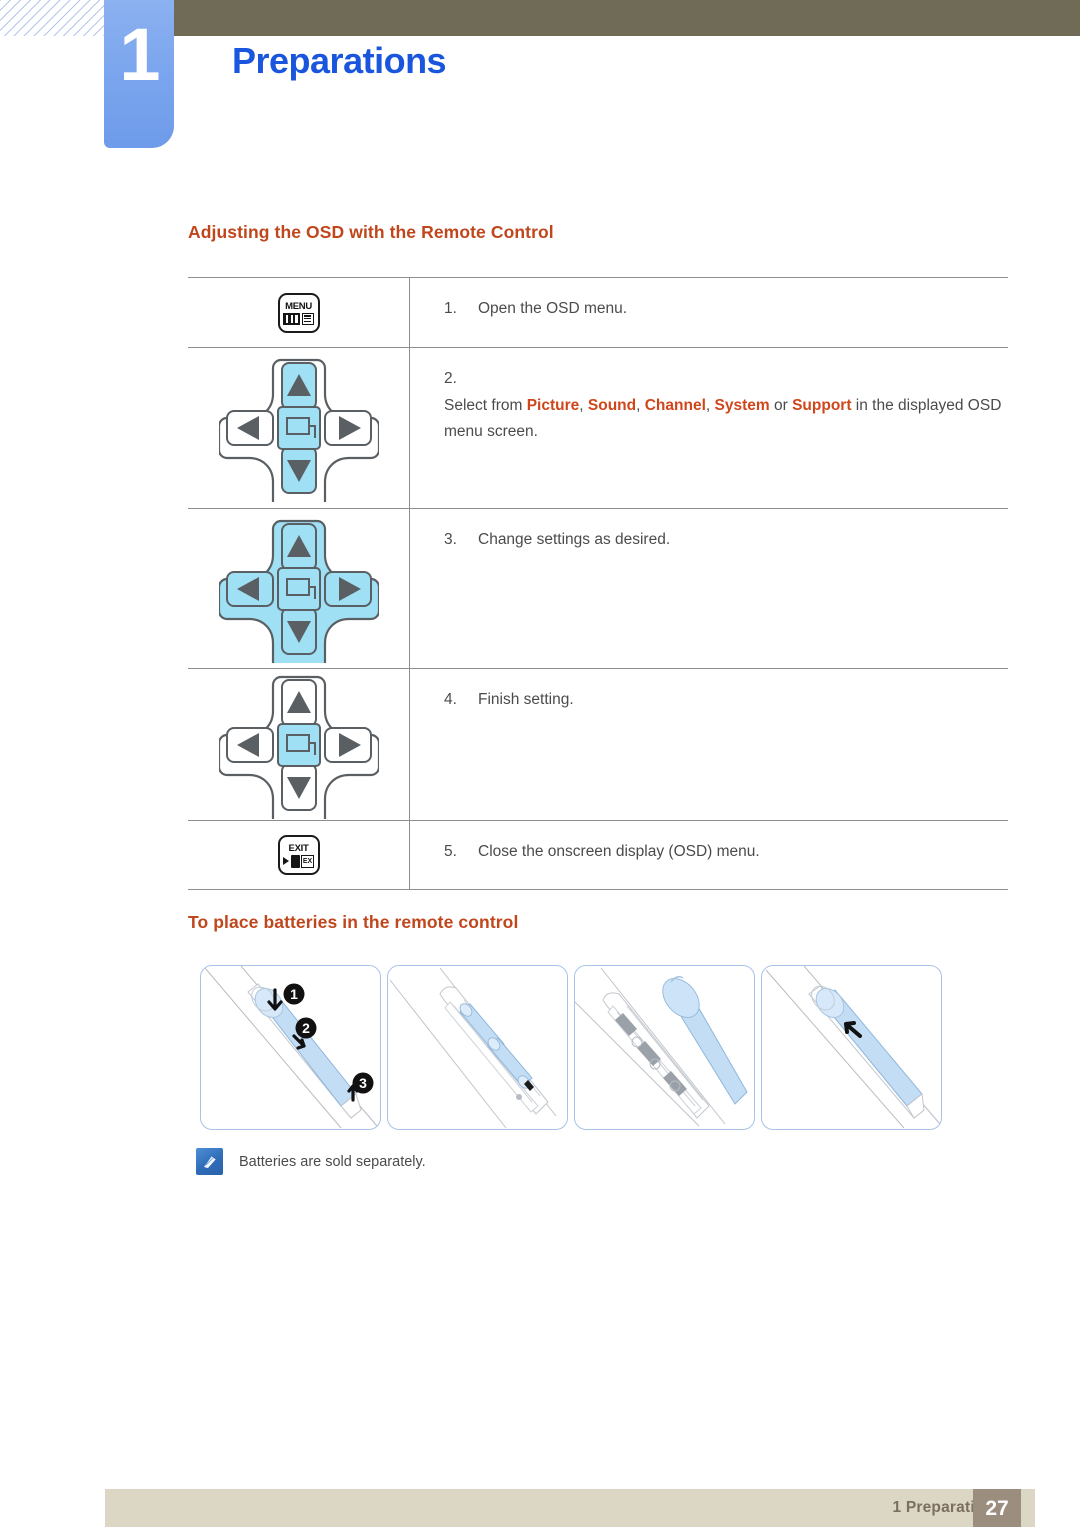  I want to click on dpad-up-down-enter-icon, so click(298, 428).